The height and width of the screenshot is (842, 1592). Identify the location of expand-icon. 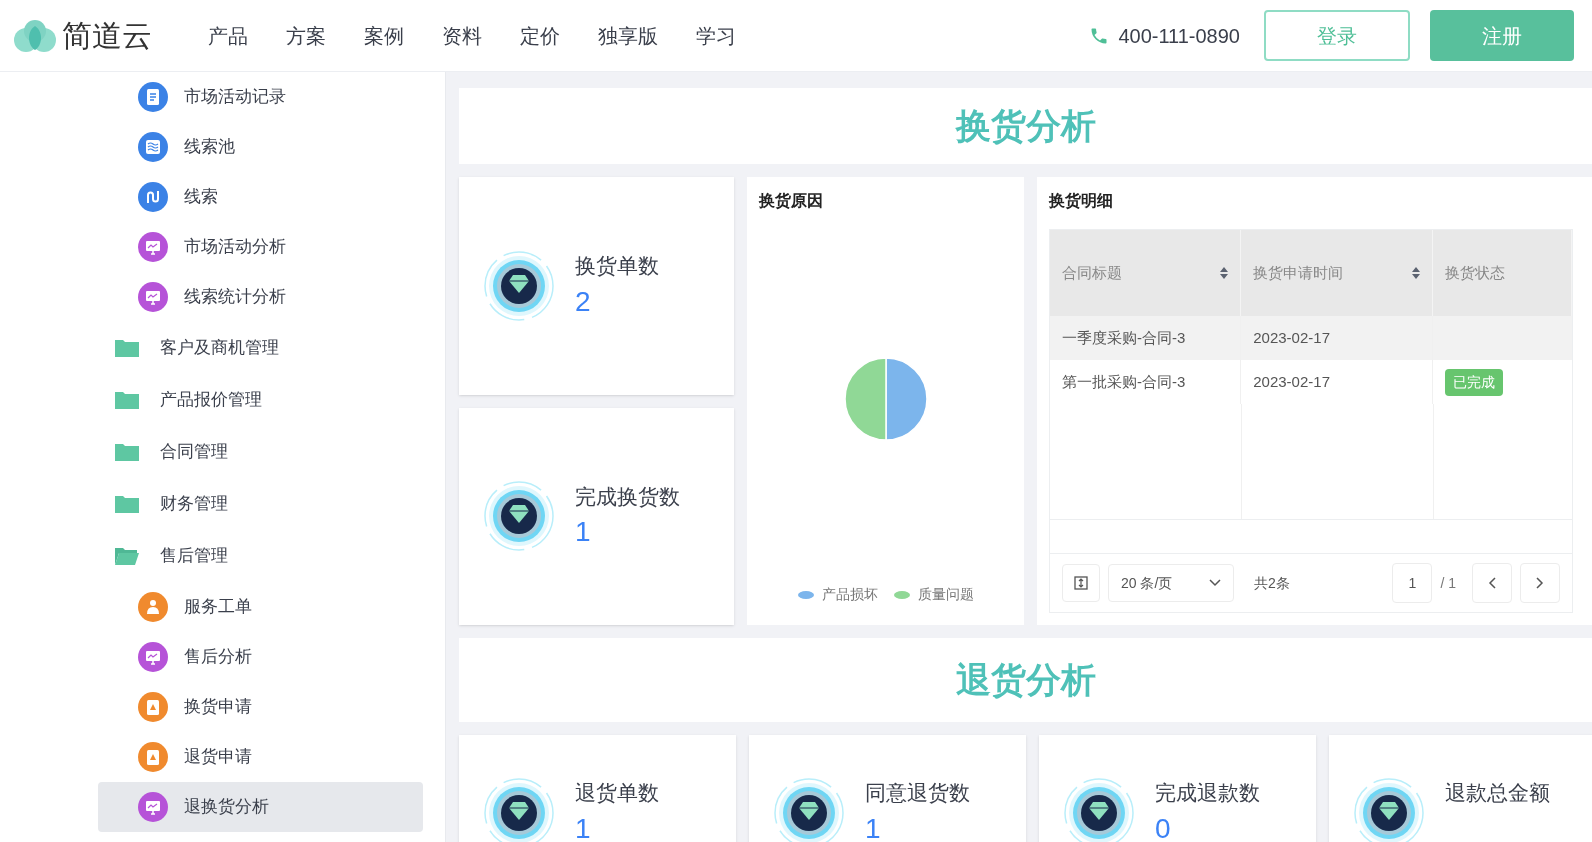
(1081, 583).